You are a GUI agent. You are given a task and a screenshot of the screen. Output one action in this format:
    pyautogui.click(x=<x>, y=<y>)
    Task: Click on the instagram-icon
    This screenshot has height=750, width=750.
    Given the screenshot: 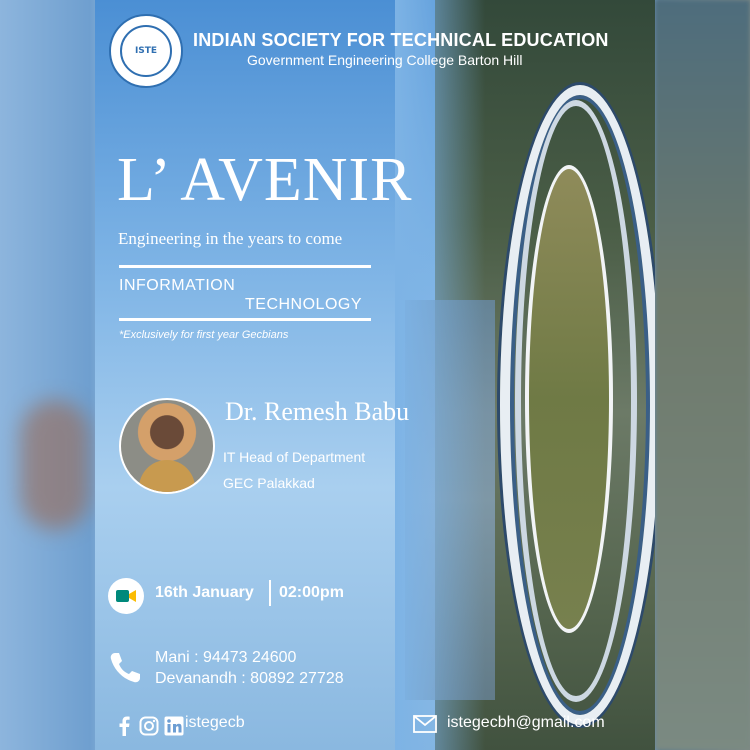 What is the action you would take?
    pyautogui.click(x=149, y=726)
    